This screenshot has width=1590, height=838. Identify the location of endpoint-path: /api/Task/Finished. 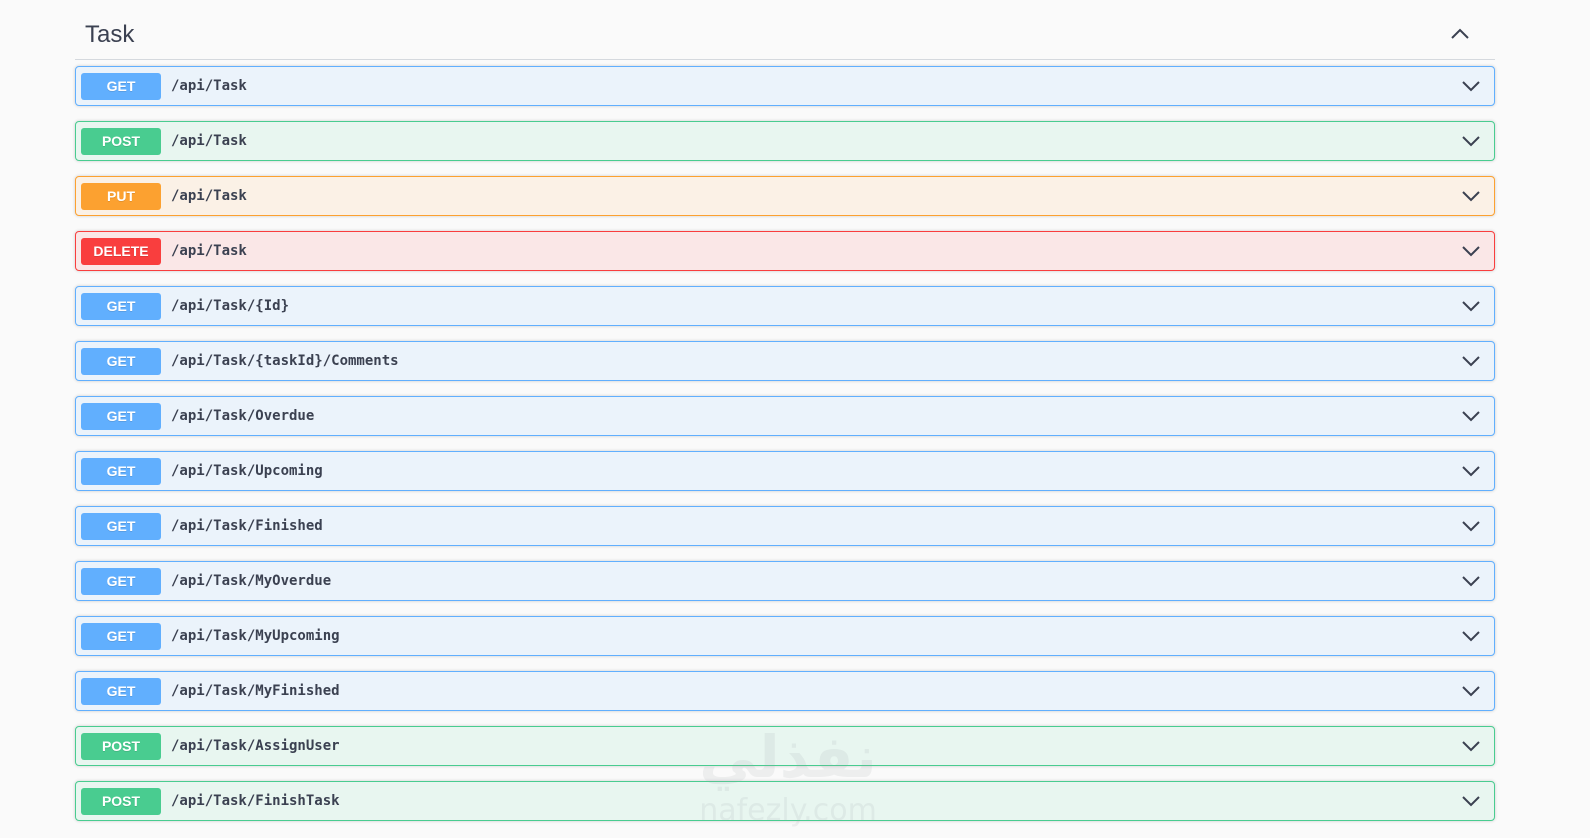
(247, 526).